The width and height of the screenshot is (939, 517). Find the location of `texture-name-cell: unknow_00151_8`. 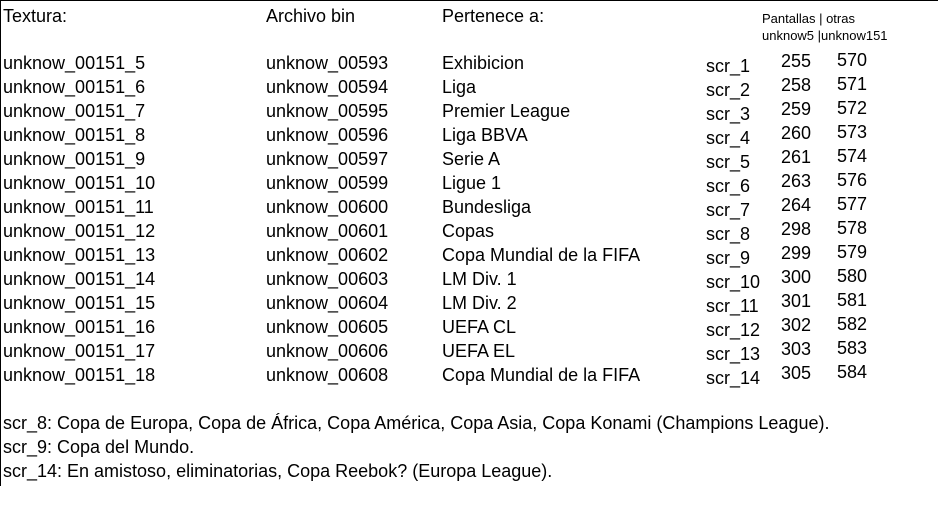

texture-name-cell: unknow_00151_8 is located at coordinates (74, 135).